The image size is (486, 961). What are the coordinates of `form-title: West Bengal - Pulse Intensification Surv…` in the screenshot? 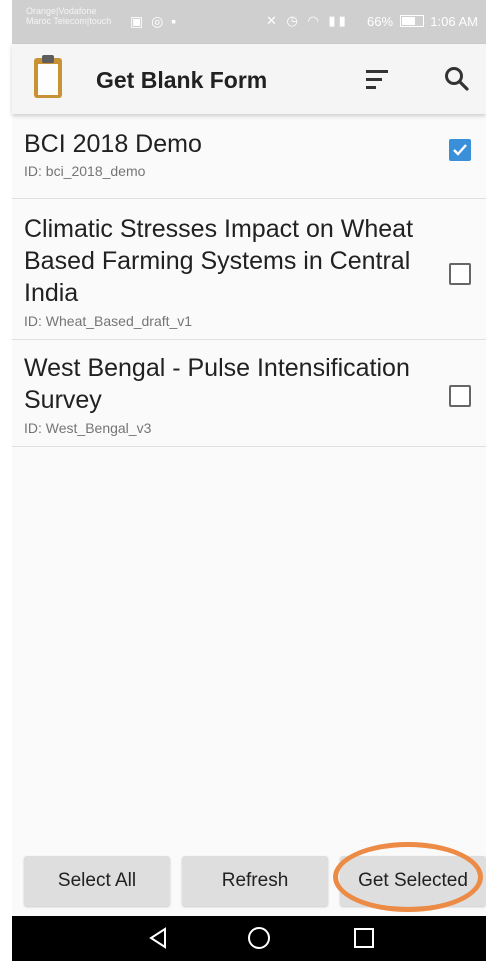 It's located at (217, 384).